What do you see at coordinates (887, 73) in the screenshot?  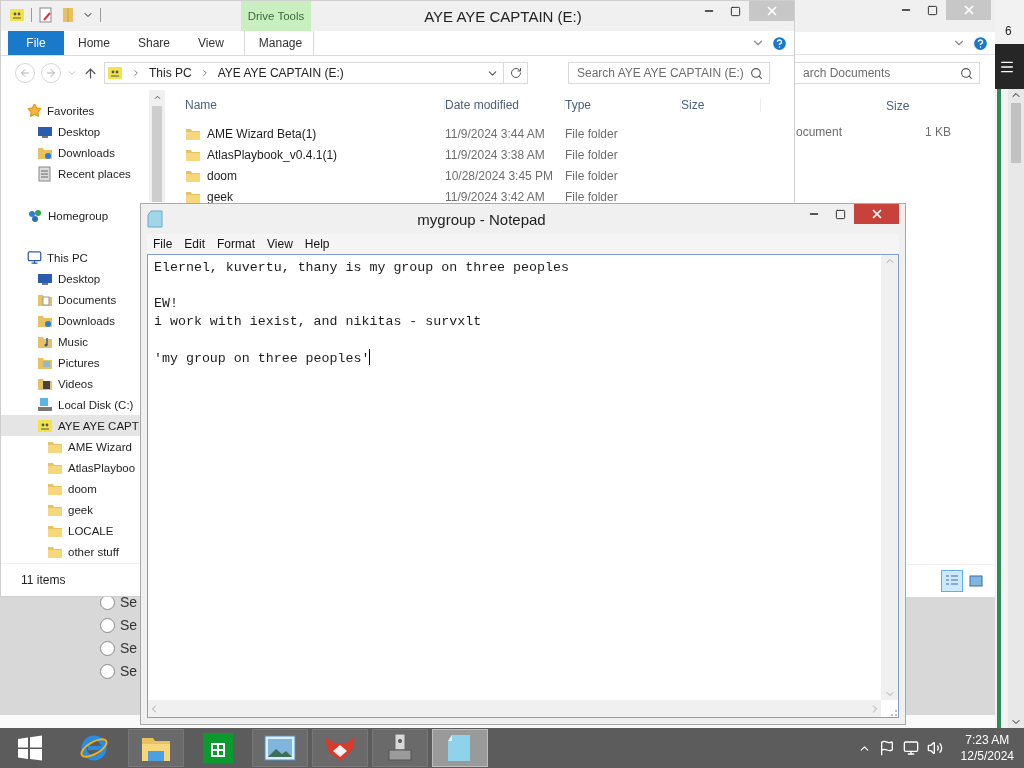 I see `search-field: arch Documents` at bounding box center [887, 73].